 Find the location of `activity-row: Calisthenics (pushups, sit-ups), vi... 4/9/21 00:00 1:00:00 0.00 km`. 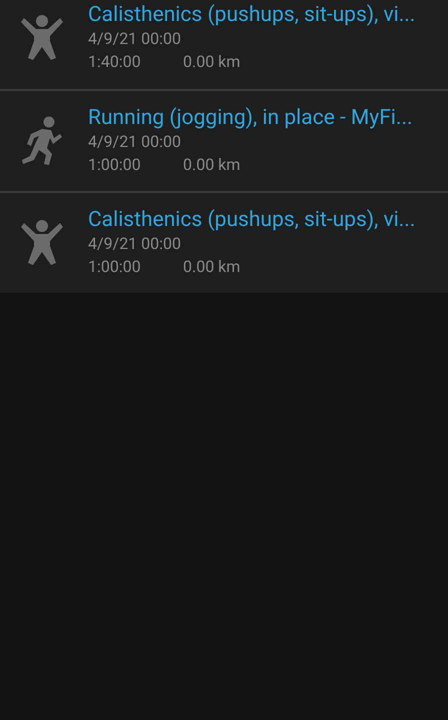

activity-row: Calisthenics (pushups, sit-ups), vi... 4/9/21 00:00 1:00:00 0.00 km is located at coordinates (224, 242).